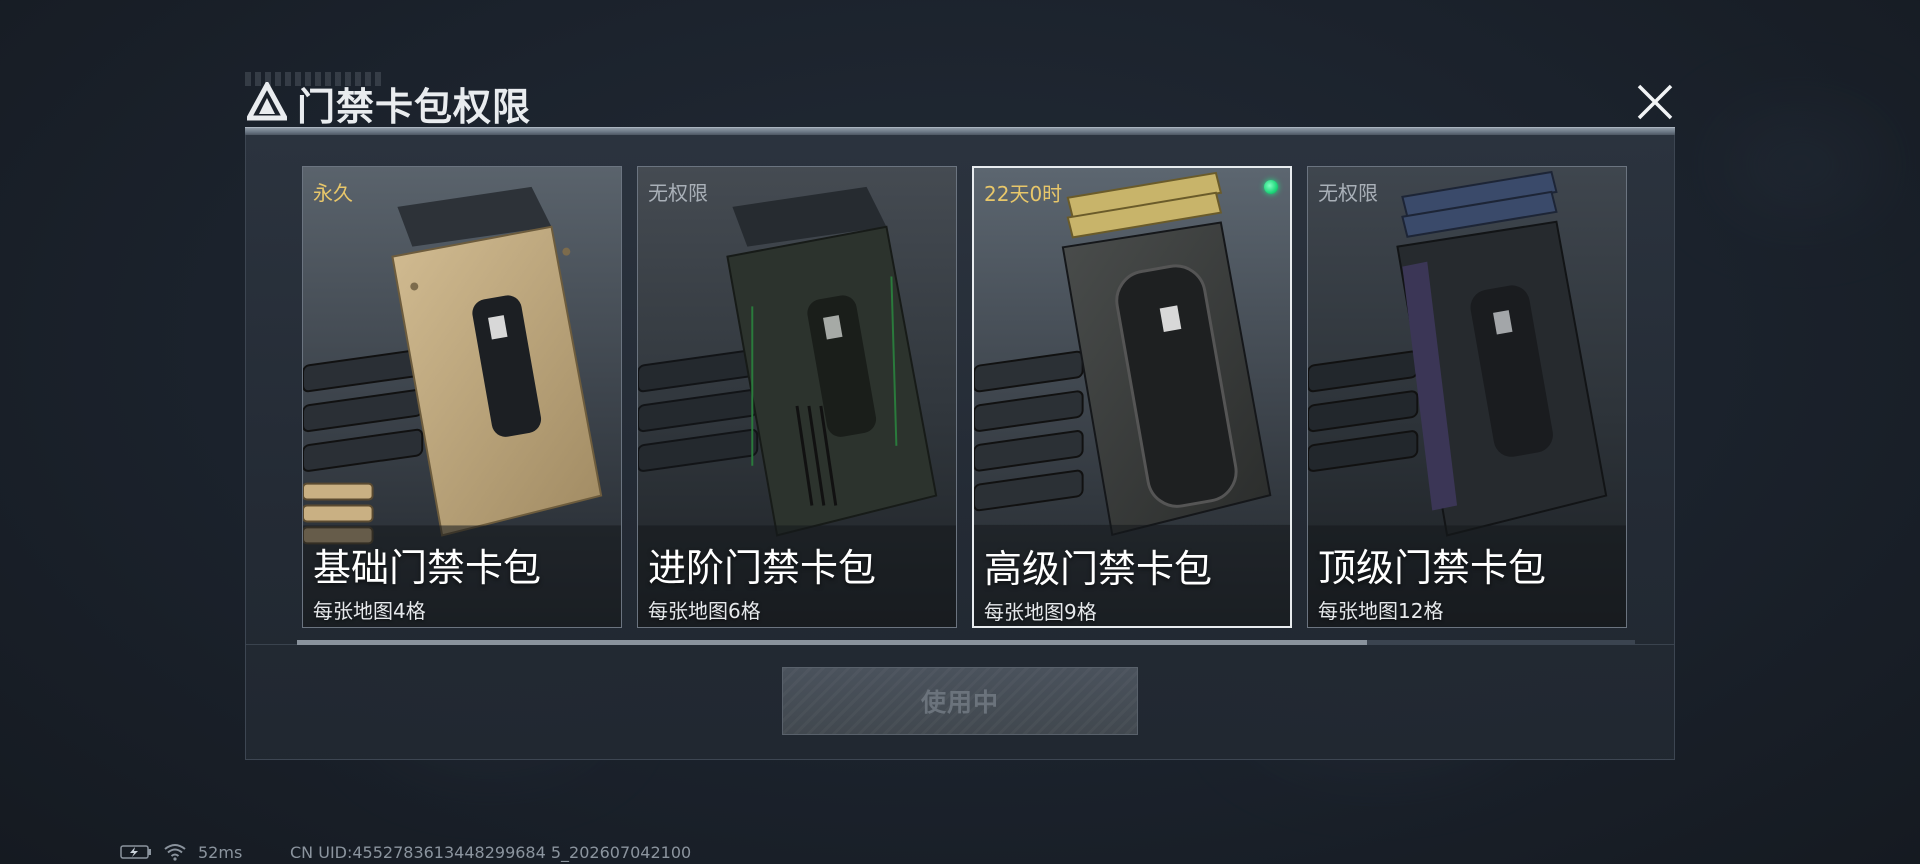 This screenshot has height=864, width=1920. What do you see at coordinates (333, 193) in the screenshot?
I see `card-status: 永久` at bounding box center [333, 193].